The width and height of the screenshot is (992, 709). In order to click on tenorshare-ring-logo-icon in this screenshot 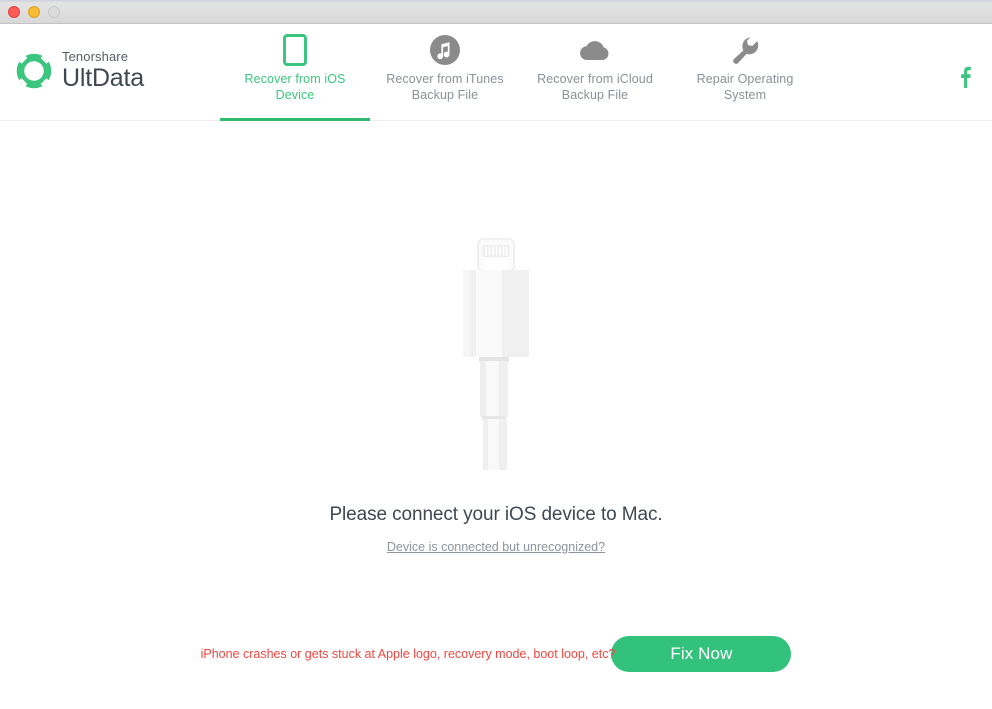, I will do `click(34, 71)`.